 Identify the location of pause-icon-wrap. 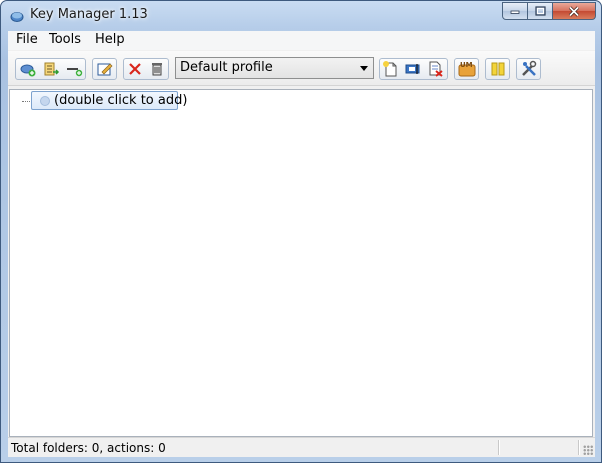
(497, 69).